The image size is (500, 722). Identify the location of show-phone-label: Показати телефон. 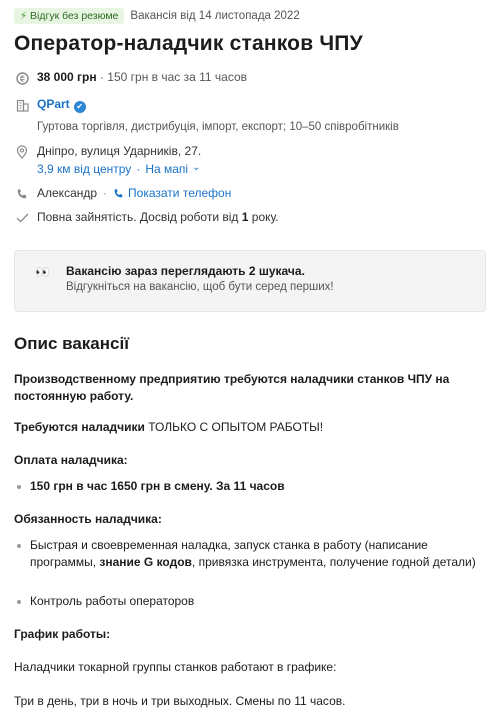
(180, 193).